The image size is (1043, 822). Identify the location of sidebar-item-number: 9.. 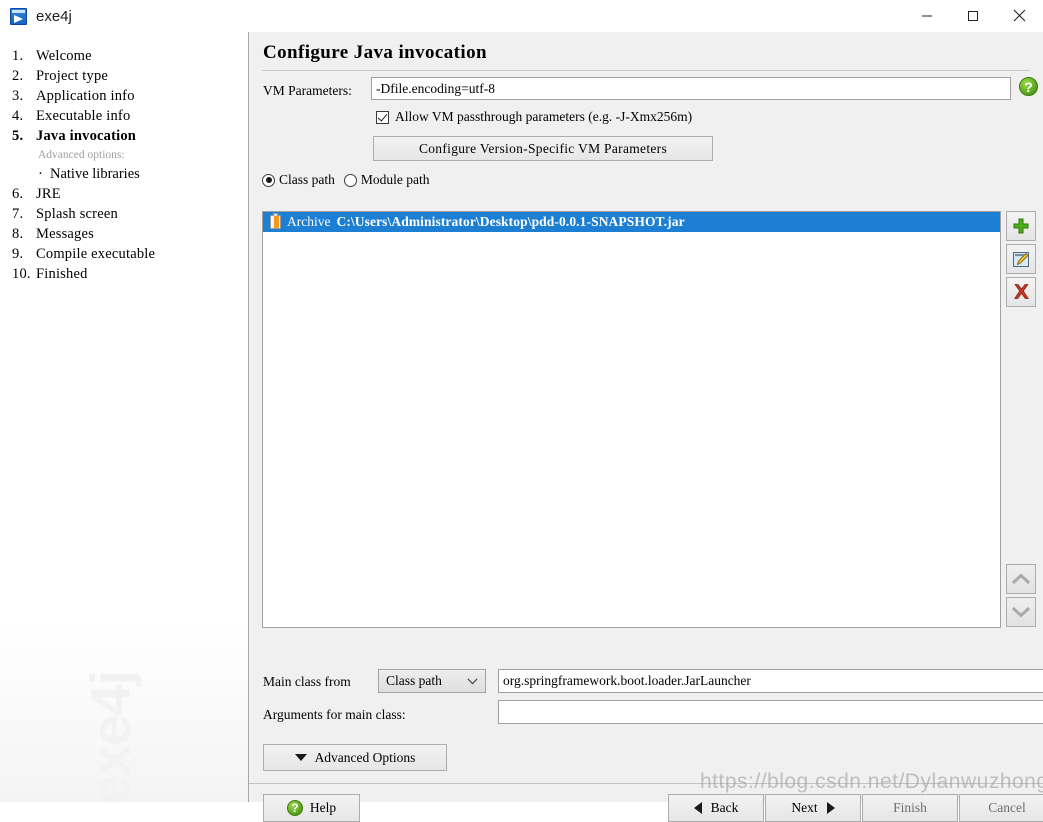
(18, 254).